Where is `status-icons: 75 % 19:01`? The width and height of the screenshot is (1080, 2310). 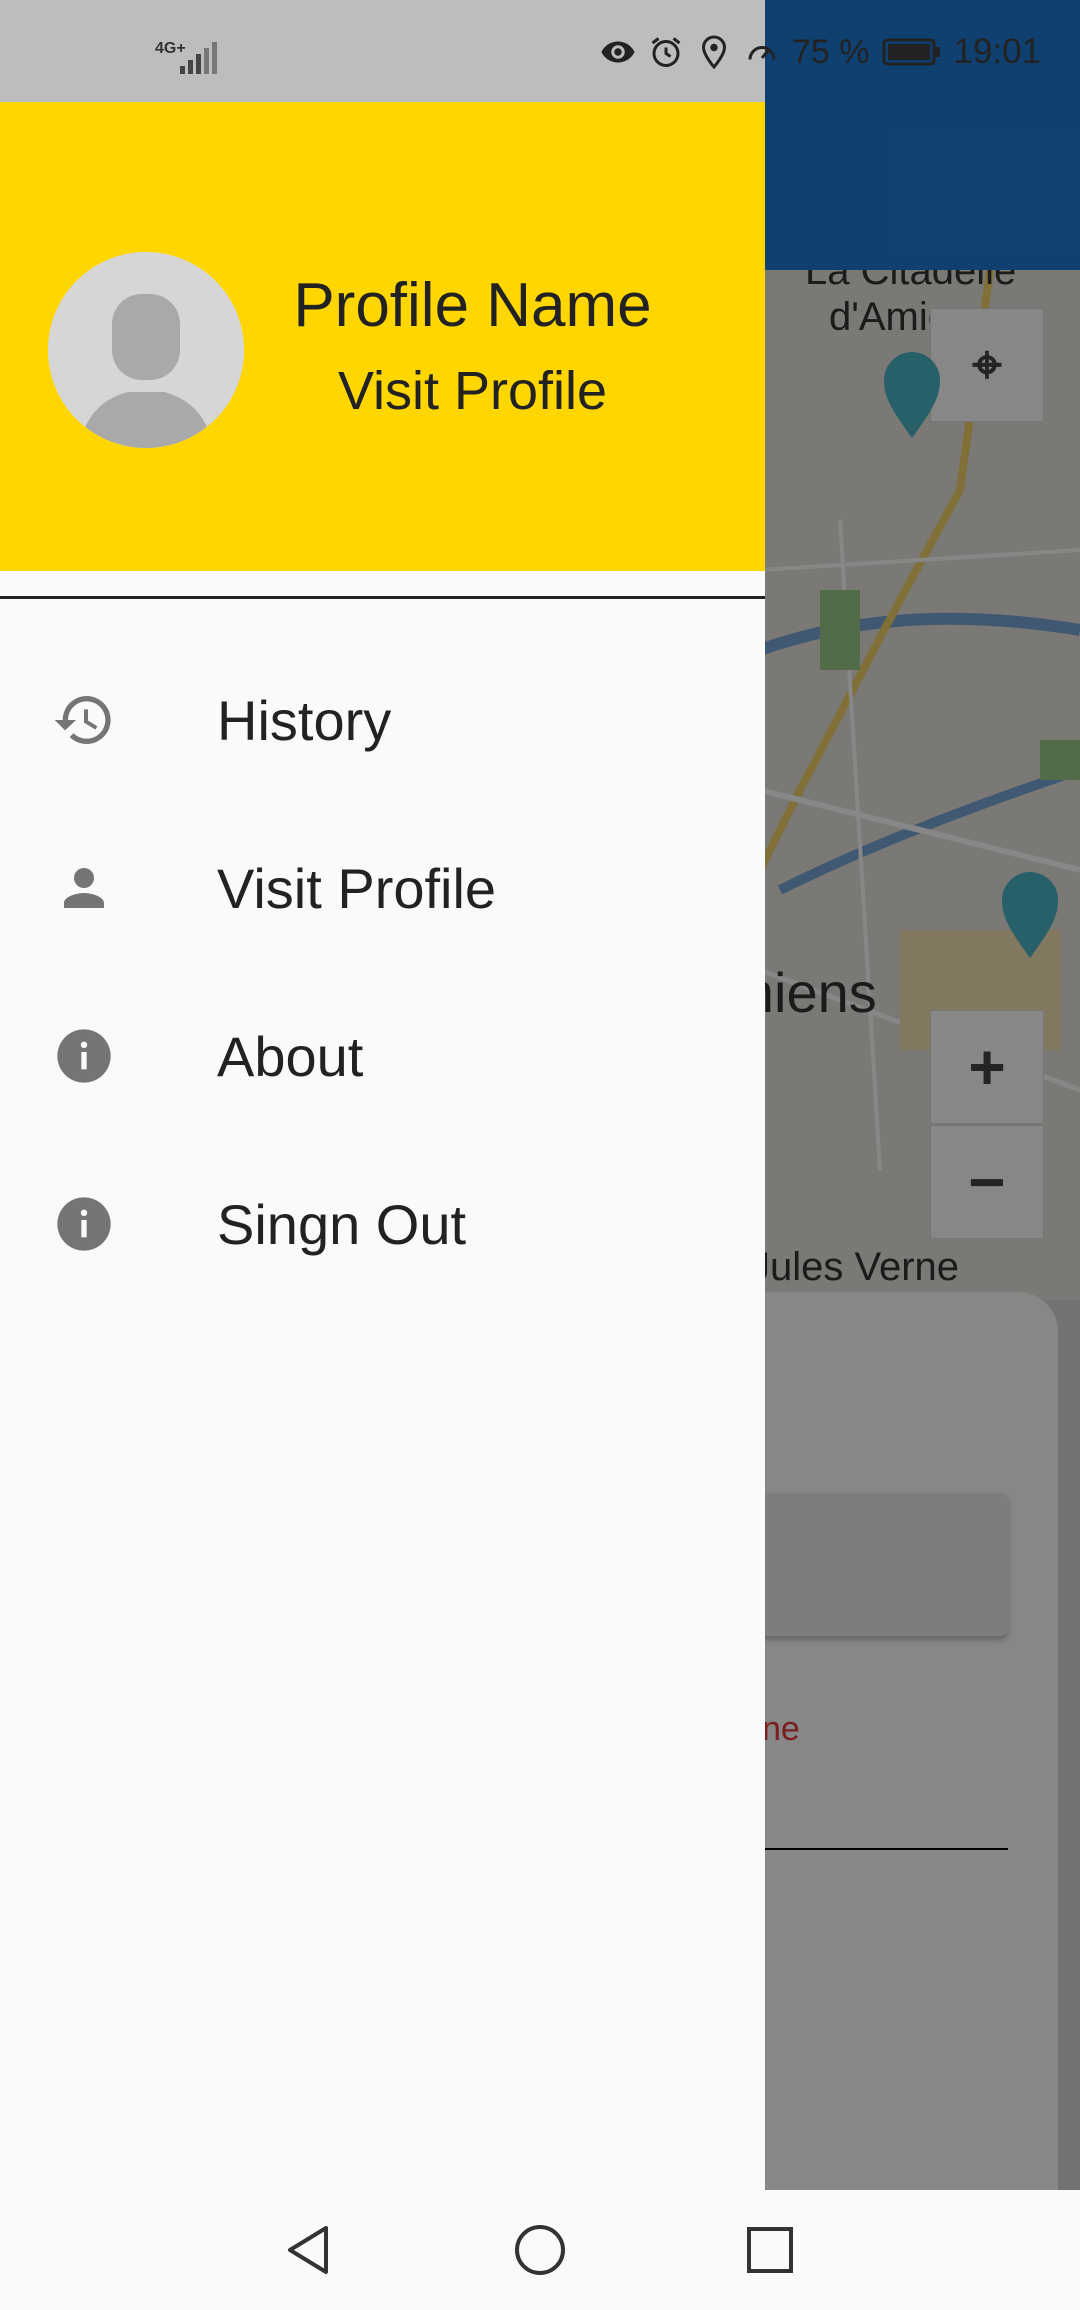
status-icons: 75 % 19:01 is located at coordinates (820, 52).